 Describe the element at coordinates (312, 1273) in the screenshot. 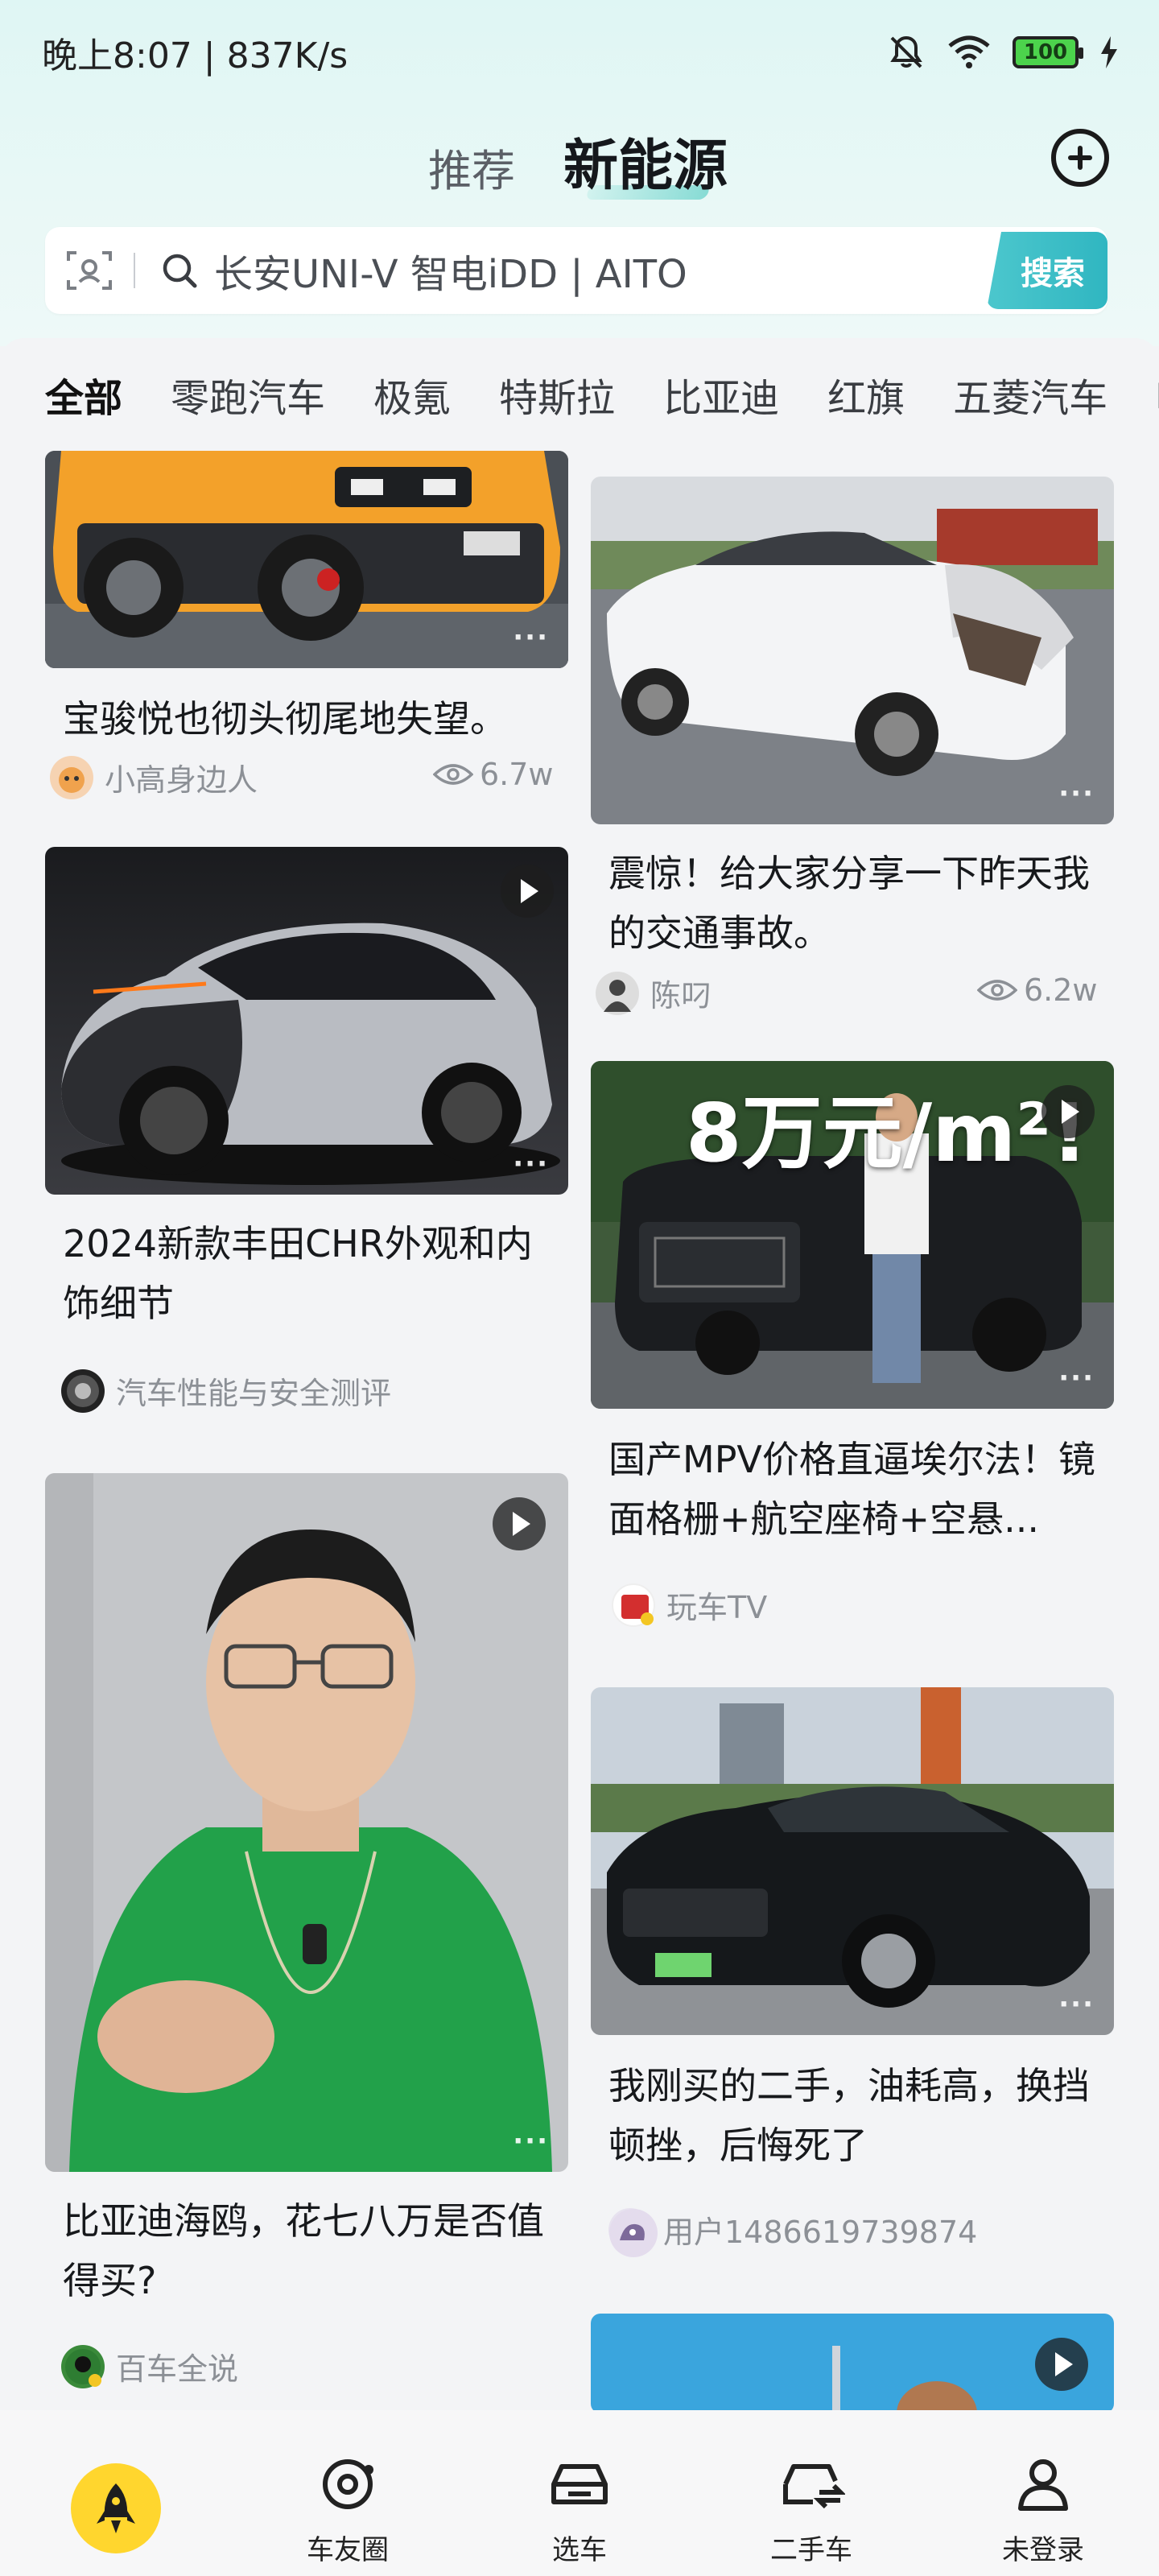

I see `card-title: 2024新款丰田CHR外观和内饰细节` at that location.